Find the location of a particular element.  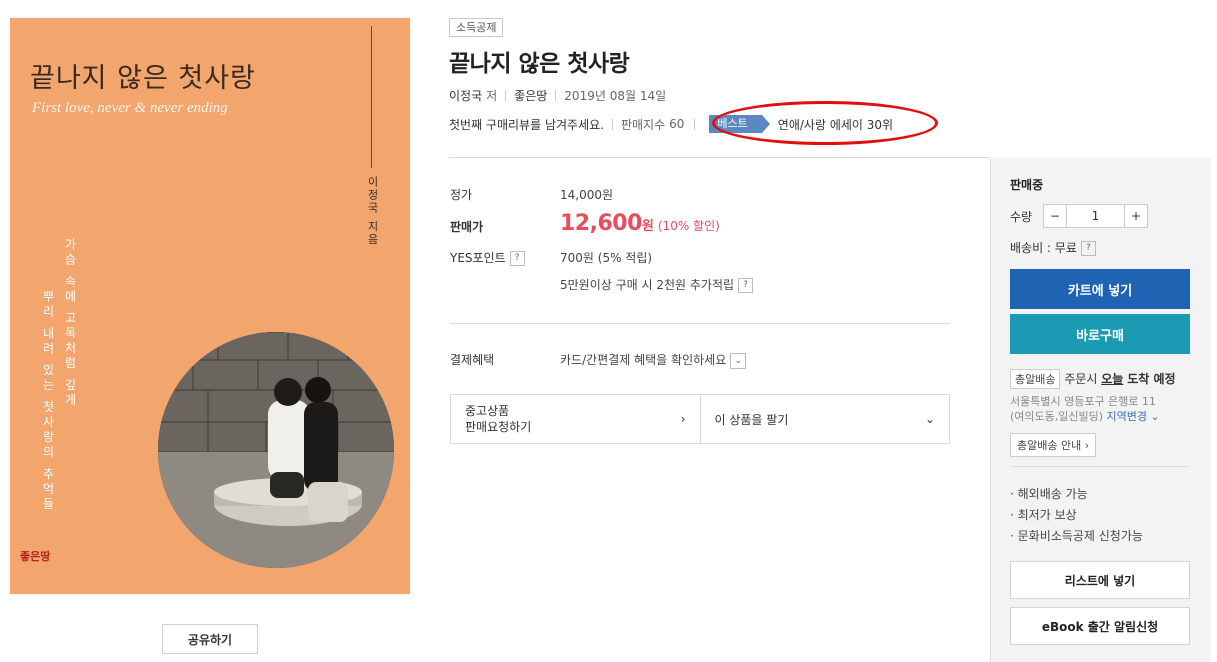

region-change-label: 지역변경 is located at coordinates (1127, 416).